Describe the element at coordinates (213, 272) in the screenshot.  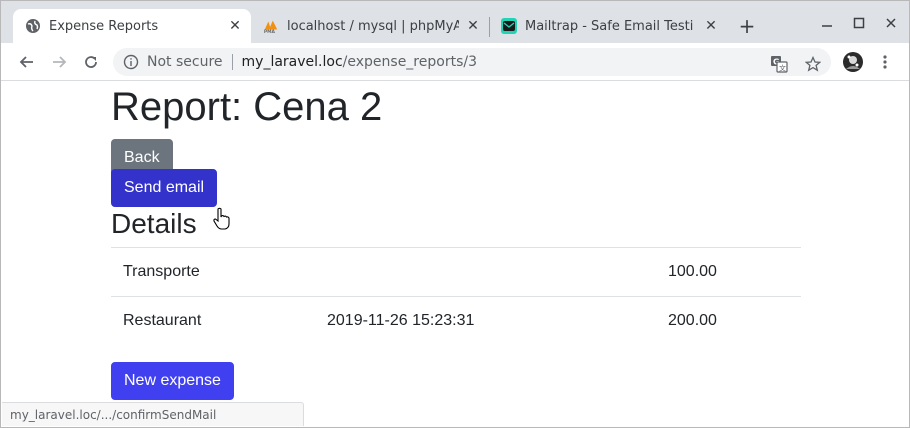
I see `expense-description: Transporte` at that location.